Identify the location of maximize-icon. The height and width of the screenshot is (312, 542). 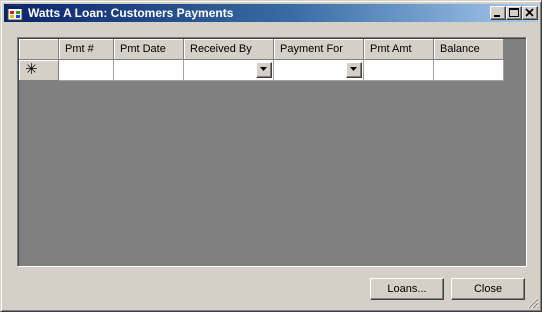
(514, 12).